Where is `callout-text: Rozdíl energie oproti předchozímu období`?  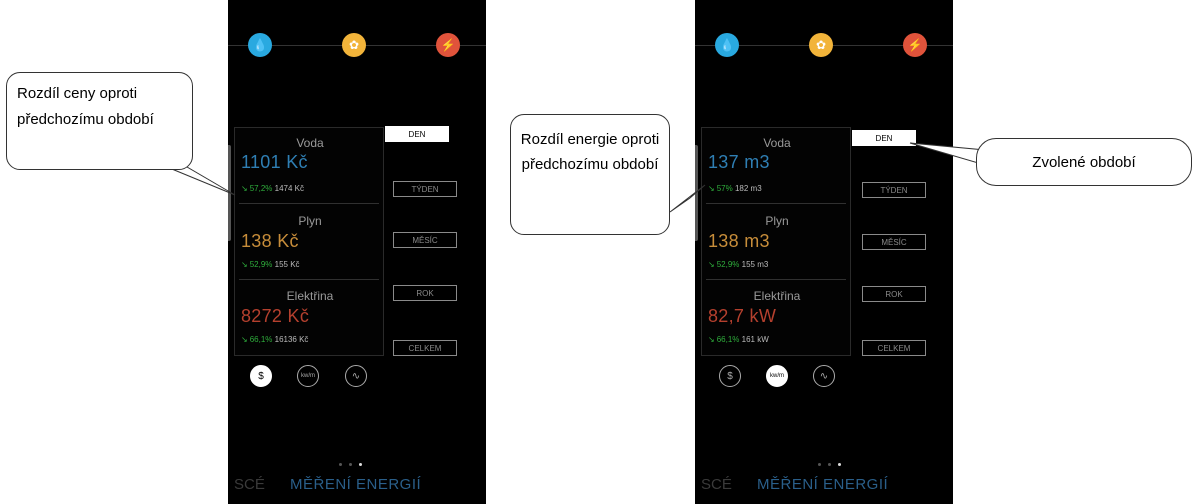 callout-text: Rozdíl energie oproti předchozímu období is located at coordinates (590, 152).